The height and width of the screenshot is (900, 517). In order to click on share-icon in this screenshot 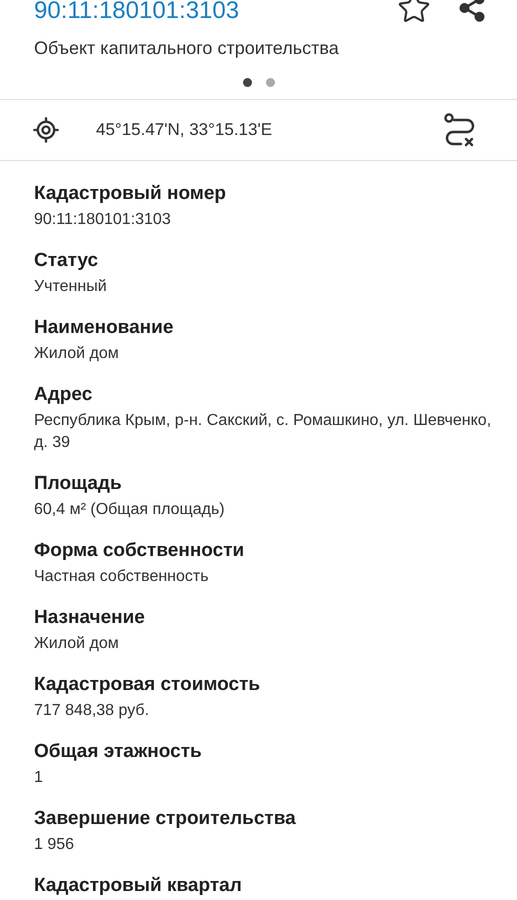, I will do `click(472, 11)`.